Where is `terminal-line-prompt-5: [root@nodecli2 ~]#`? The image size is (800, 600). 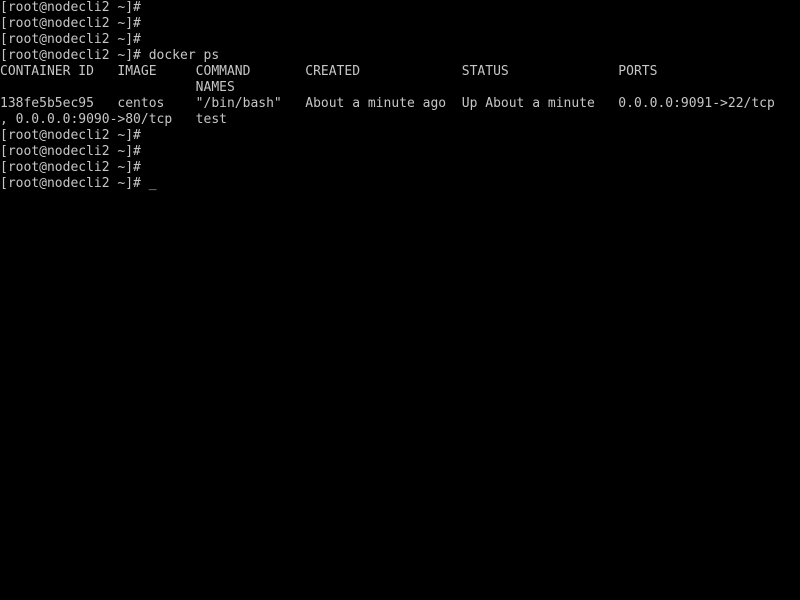
terminal-line-prompt-5: [root@nodecli2 ~]# is located at coordinates (70, 151).